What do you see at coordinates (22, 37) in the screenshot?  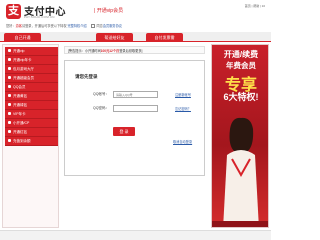 I see `tab-self: 自己开通` at bounding box center [22, 37].